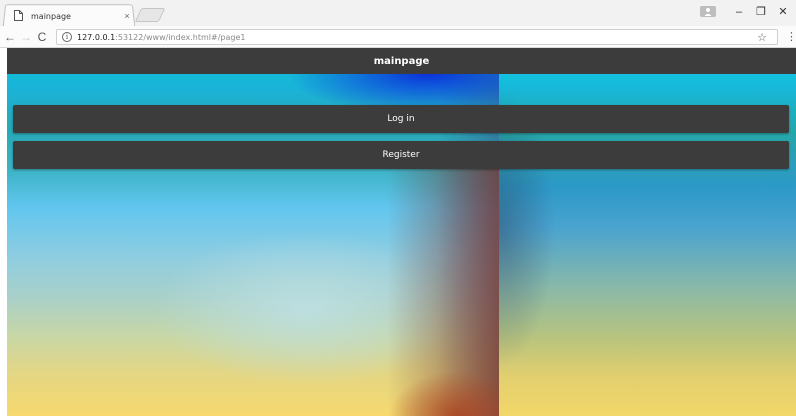 The image size is (796, 416). I want to click on url-text: 127.0.0.1:53122/www/index.html#/page1, so click(161, 37).